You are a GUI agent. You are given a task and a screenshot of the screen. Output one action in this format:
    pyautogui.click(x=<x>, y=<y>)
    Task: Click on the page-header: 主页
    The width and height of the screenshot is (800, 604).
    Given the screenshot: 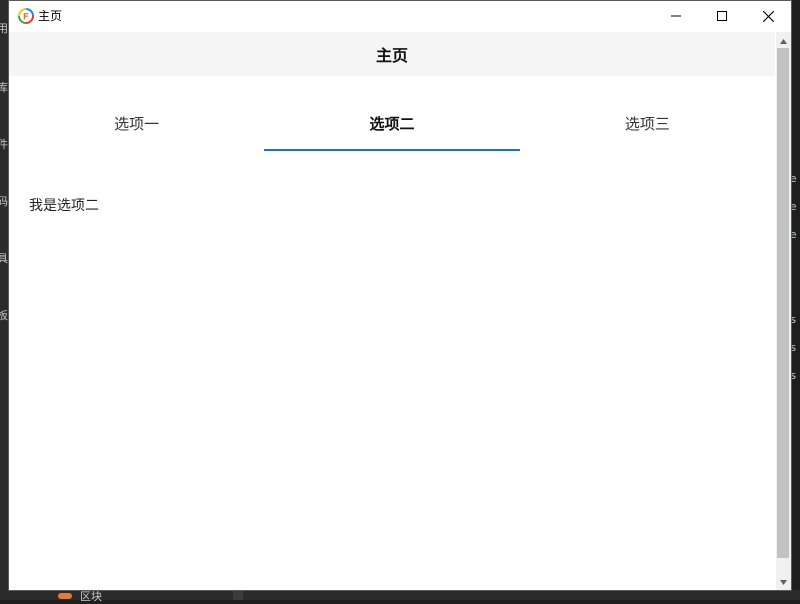 What is the action you would take?
    pyautogui.click(x=392, y=54)
    